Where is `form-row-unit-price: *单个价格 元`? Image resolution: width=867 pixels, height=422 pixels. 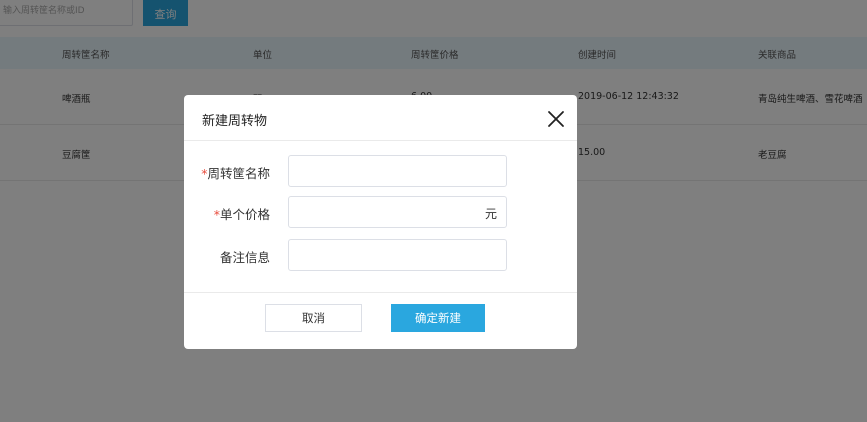 form-row-unit-price: *单个价格 元 is located at coordinates (380, 212).